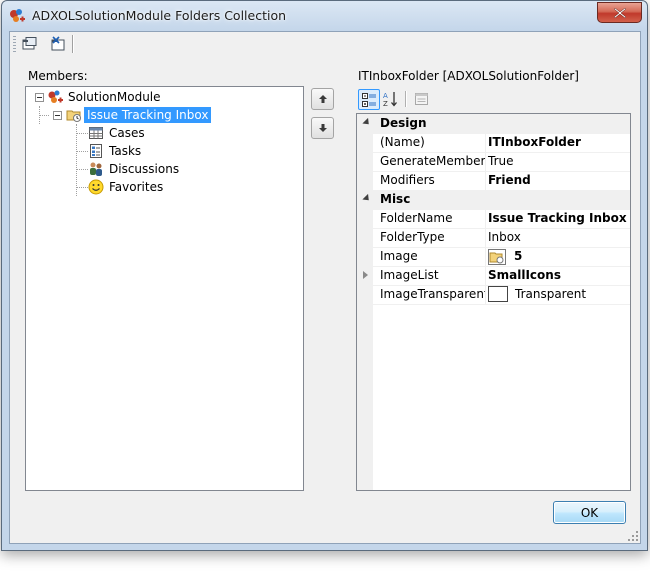 The width and height of the screenshot is (650, 580). What do you see at coordinates (127, 133) in the screenshot?
I see `tree-node-label: Cases` at bounding box center [127, 133].